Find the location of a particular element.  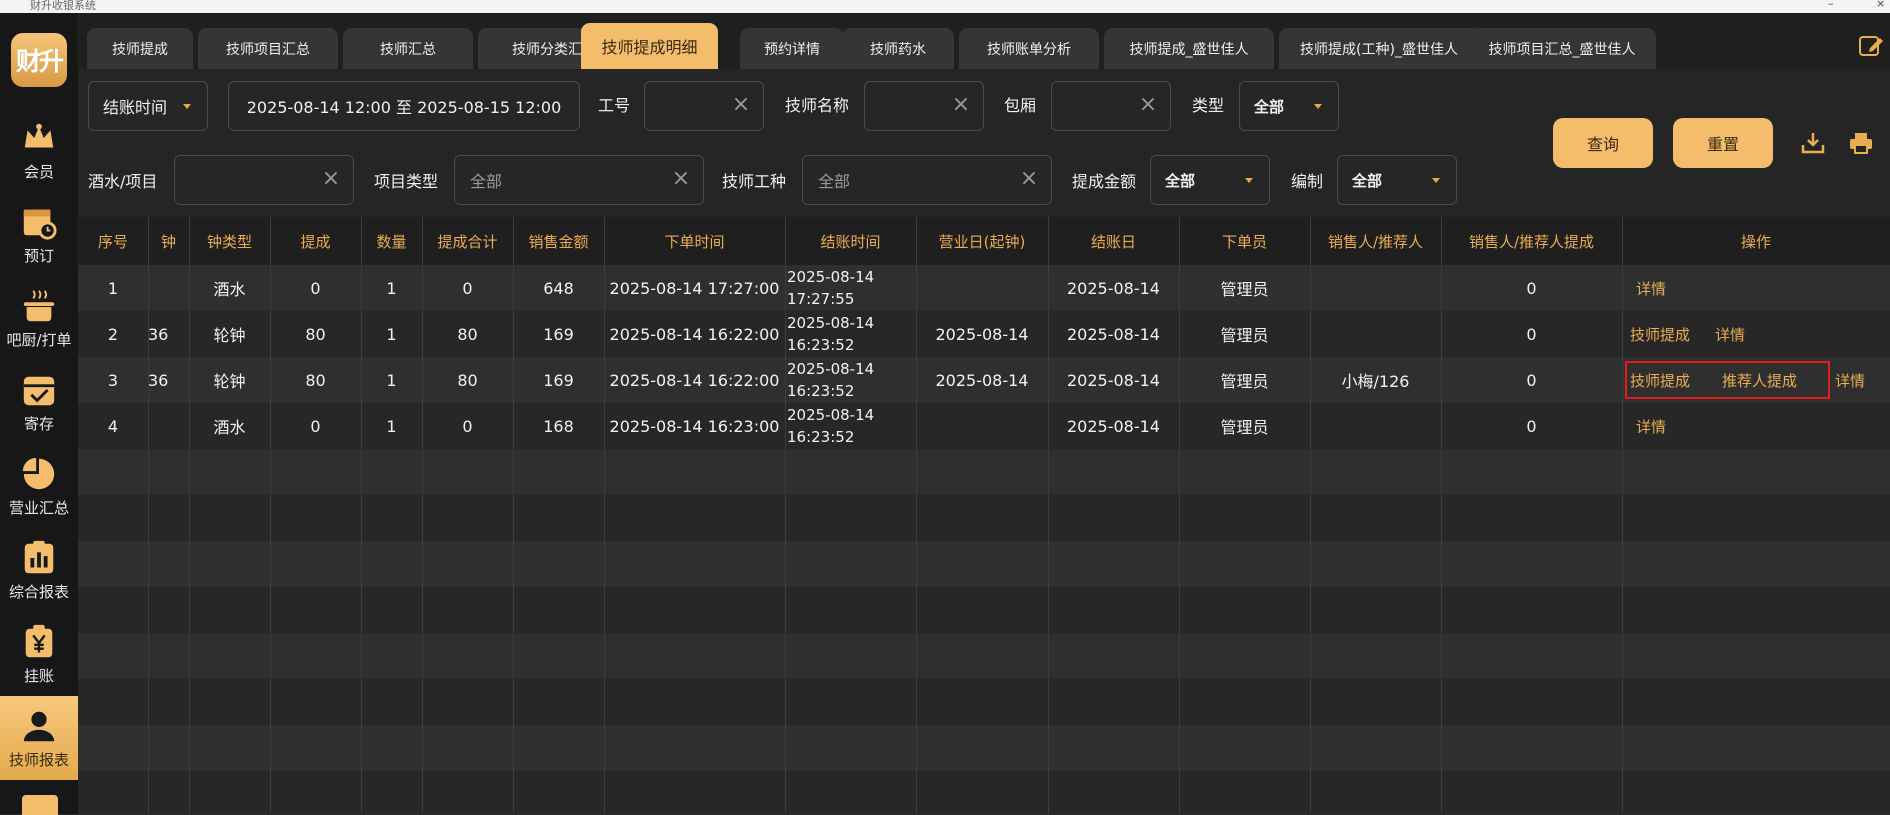

cell-business-day: 2025-08-14 is located at coordinates (982, 334).